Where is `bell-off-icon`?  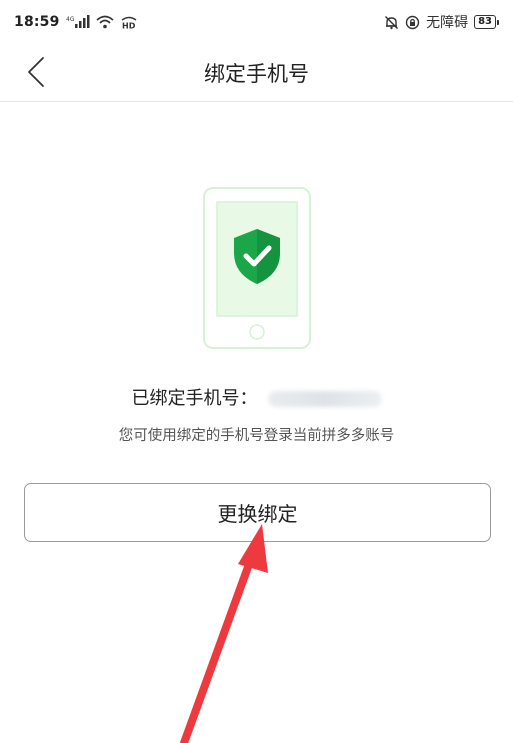 bell-off-icon is located at coordinates (391, 22).